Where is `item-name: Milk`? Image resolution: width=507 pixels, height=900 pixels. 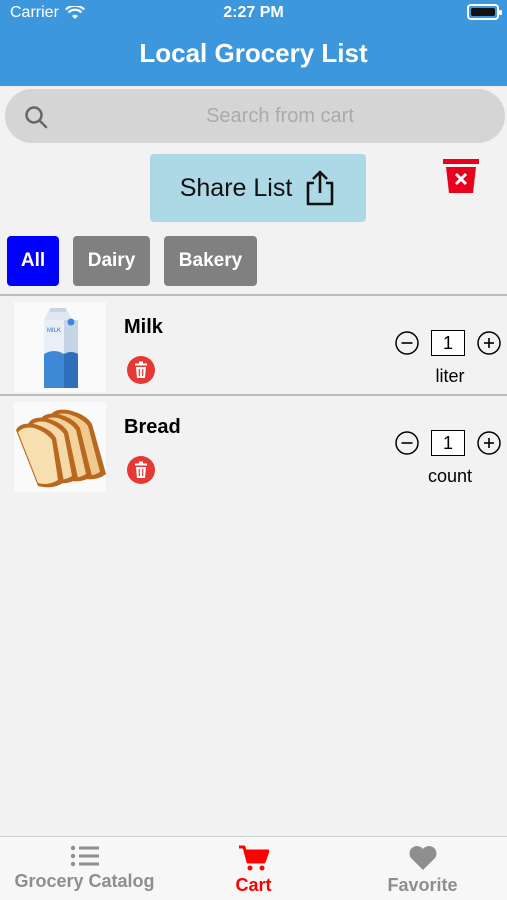 item-name: Milk is located at coordinates (143, 327).